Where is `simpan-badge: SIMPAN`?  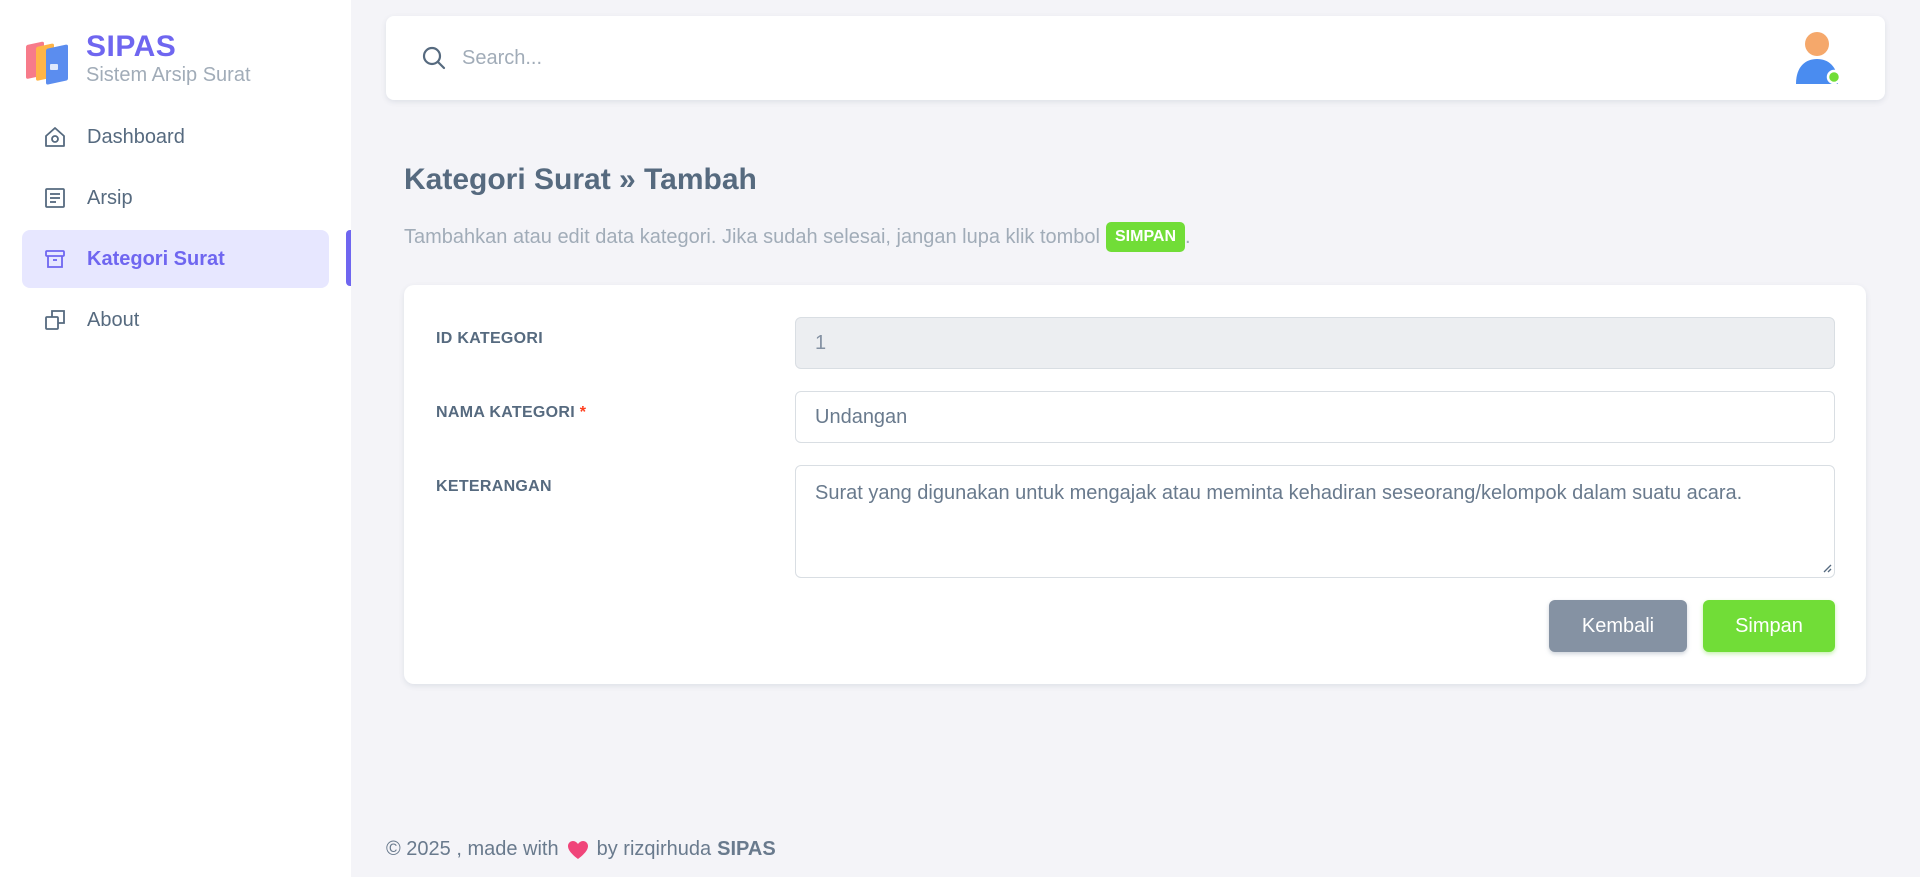 simpan-badge: SIMPAN is located at coordinates (1146, 237).